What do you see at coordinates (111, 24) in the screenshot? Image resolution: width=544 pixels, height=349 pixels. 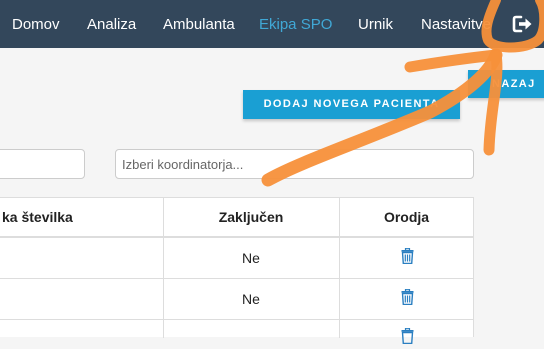 I see `nav-analiza: Analiza` at bounding box center [111, 24].